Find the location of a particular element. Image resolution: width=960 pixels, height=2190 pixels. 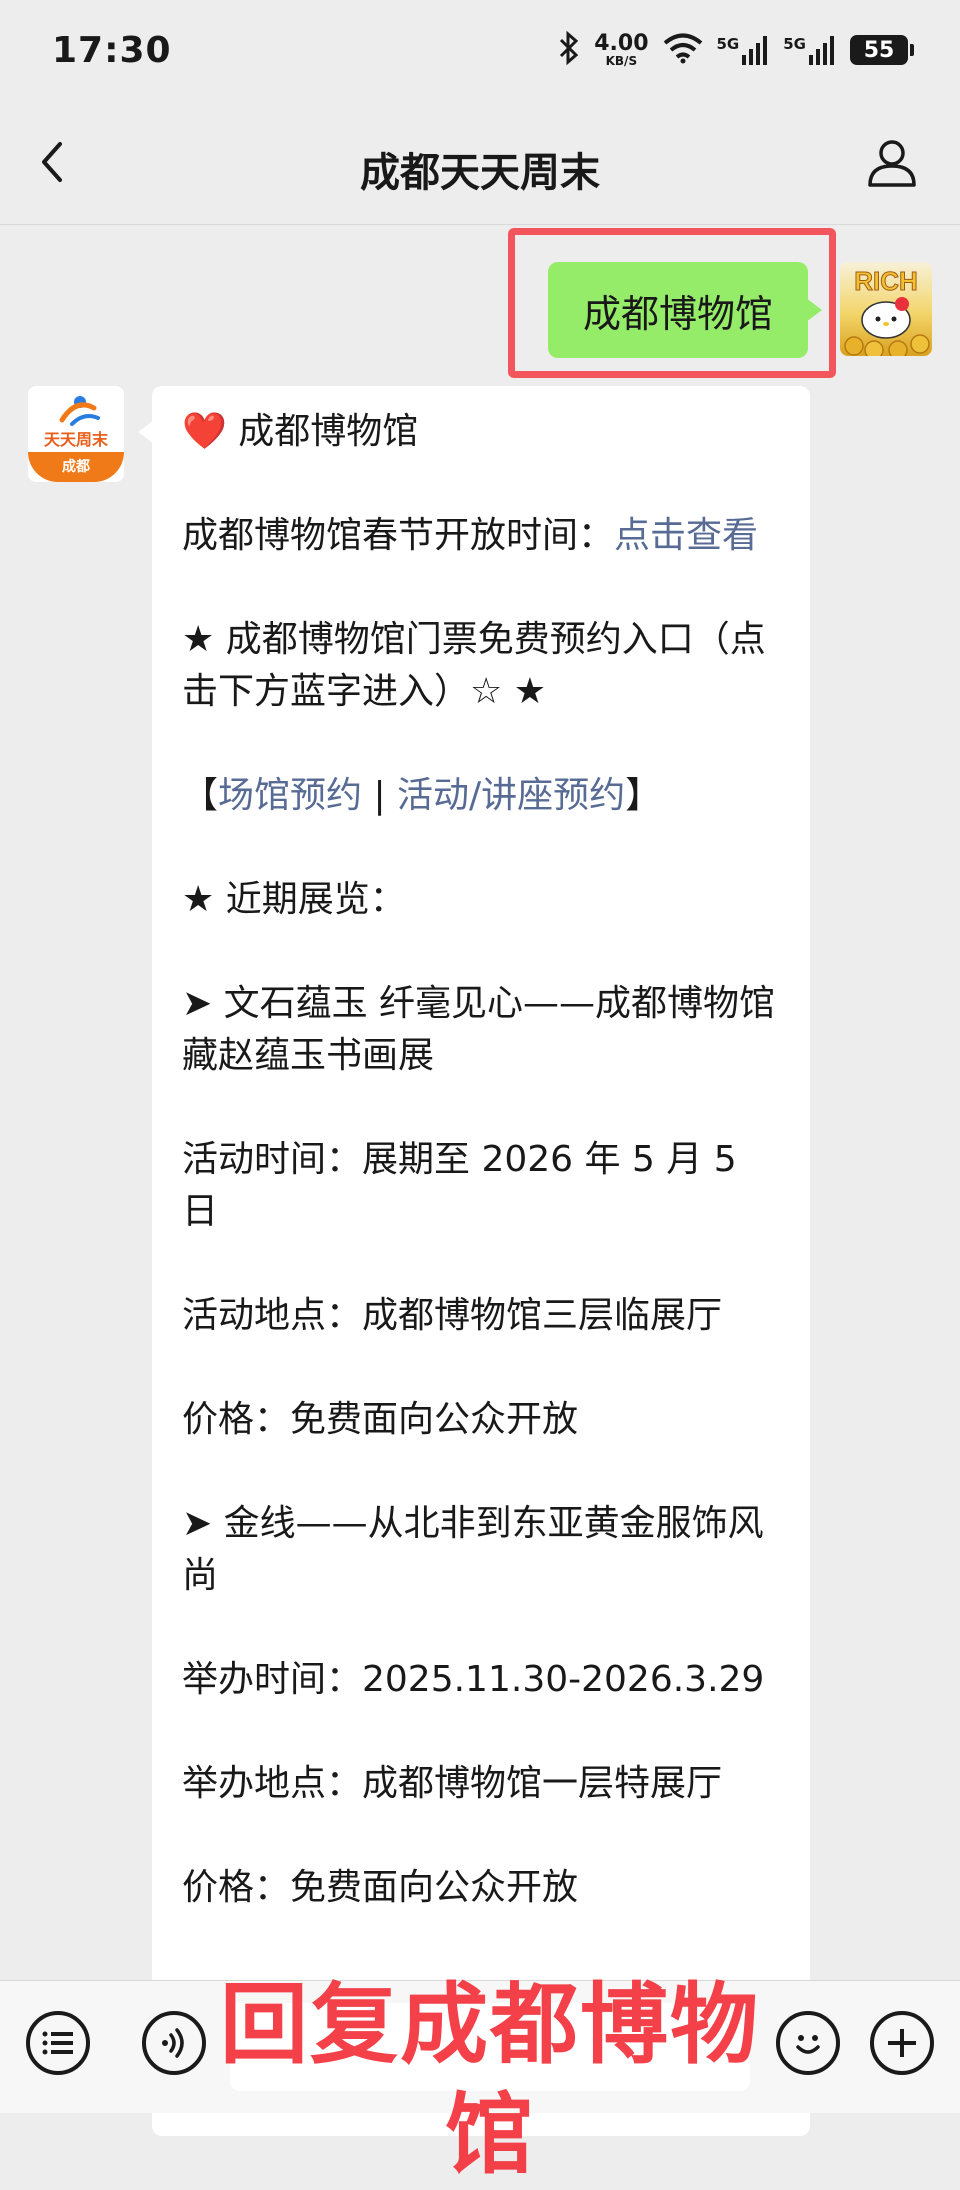

menu-list-icon is located at coordinates (58, 2043).